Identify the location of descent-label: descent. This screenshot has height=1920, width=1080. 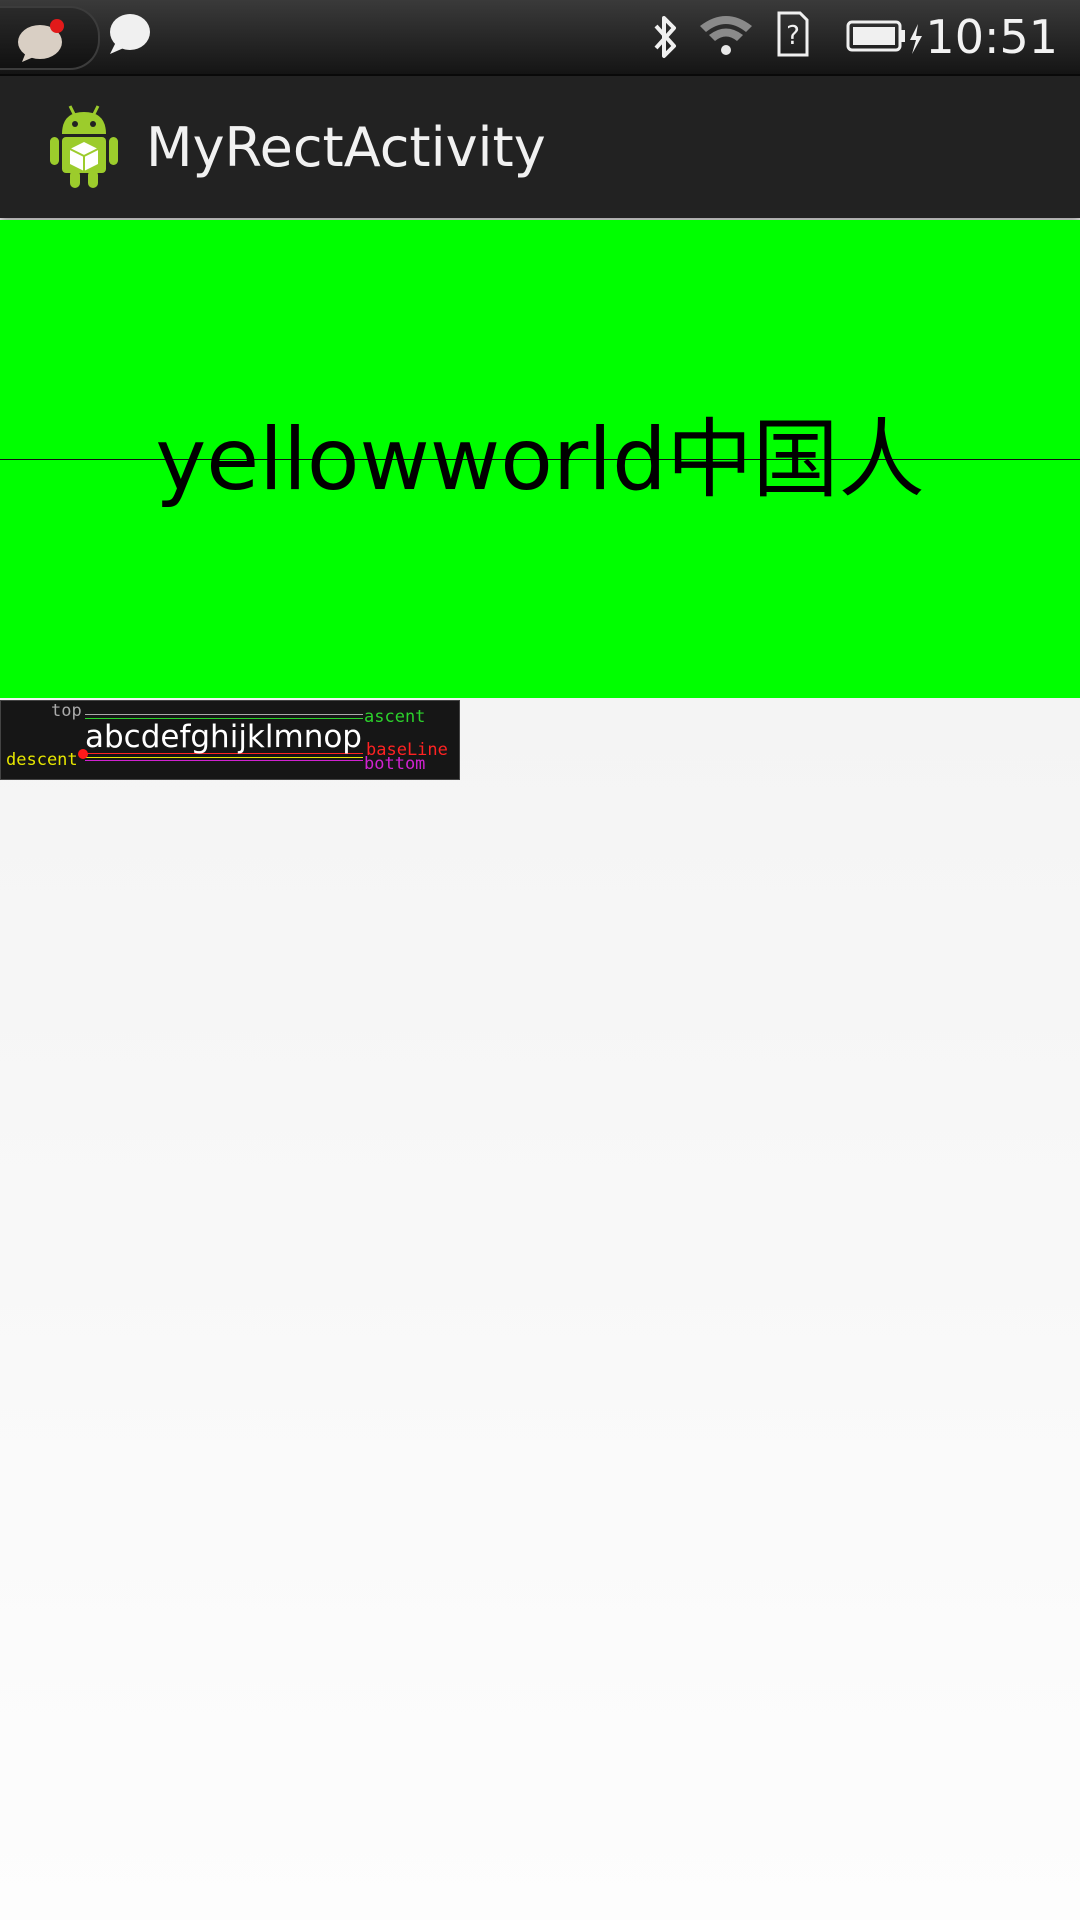
(42, 760).